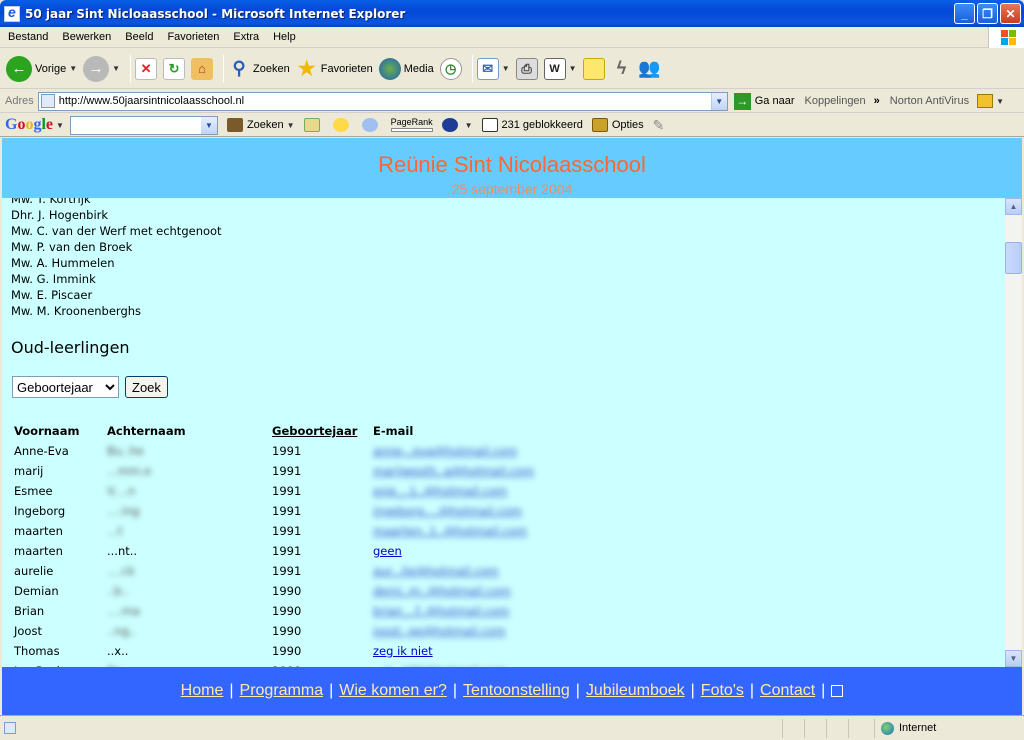 The width and height of the screenshot is (1024, 740). I want to click on cell-email-text: geen, so click(387, 551).